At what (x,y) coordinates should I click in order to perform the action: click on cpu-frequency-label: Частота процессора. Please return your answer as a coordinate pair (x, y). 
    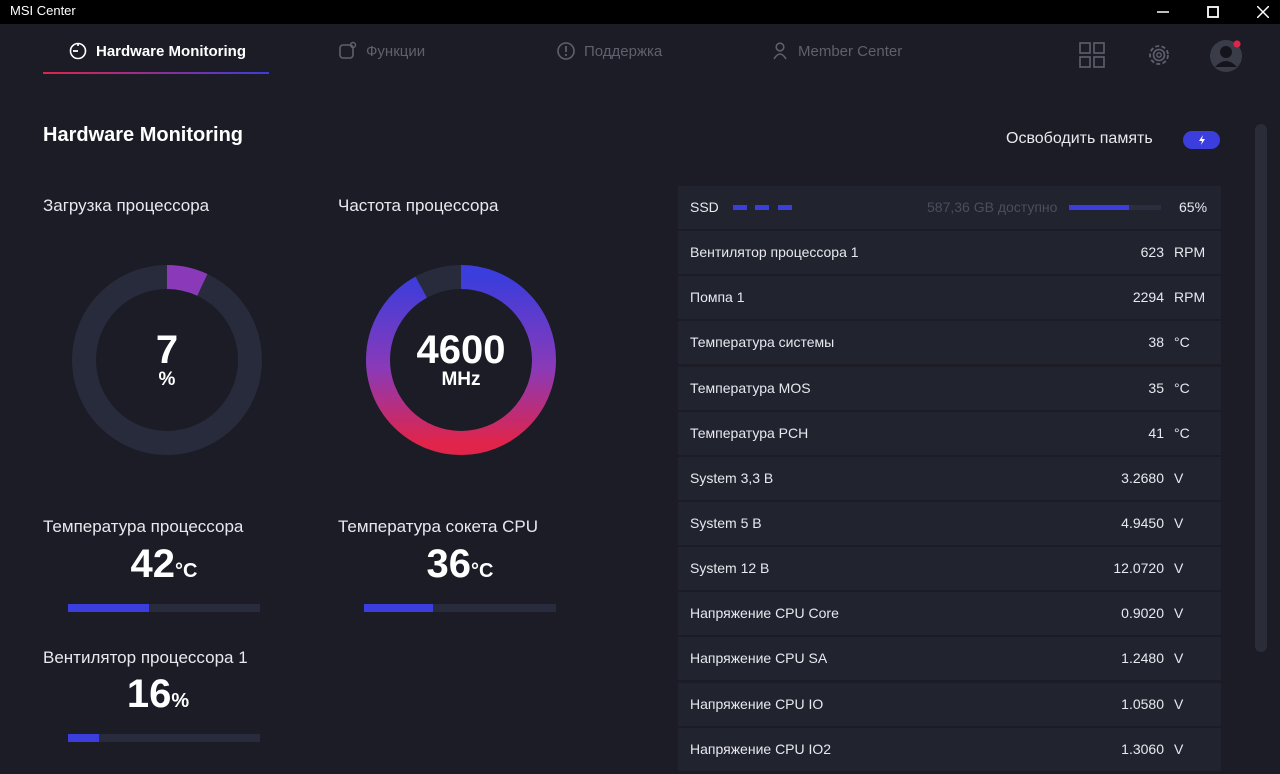
    Looking at the image, I should click on (418, 205).